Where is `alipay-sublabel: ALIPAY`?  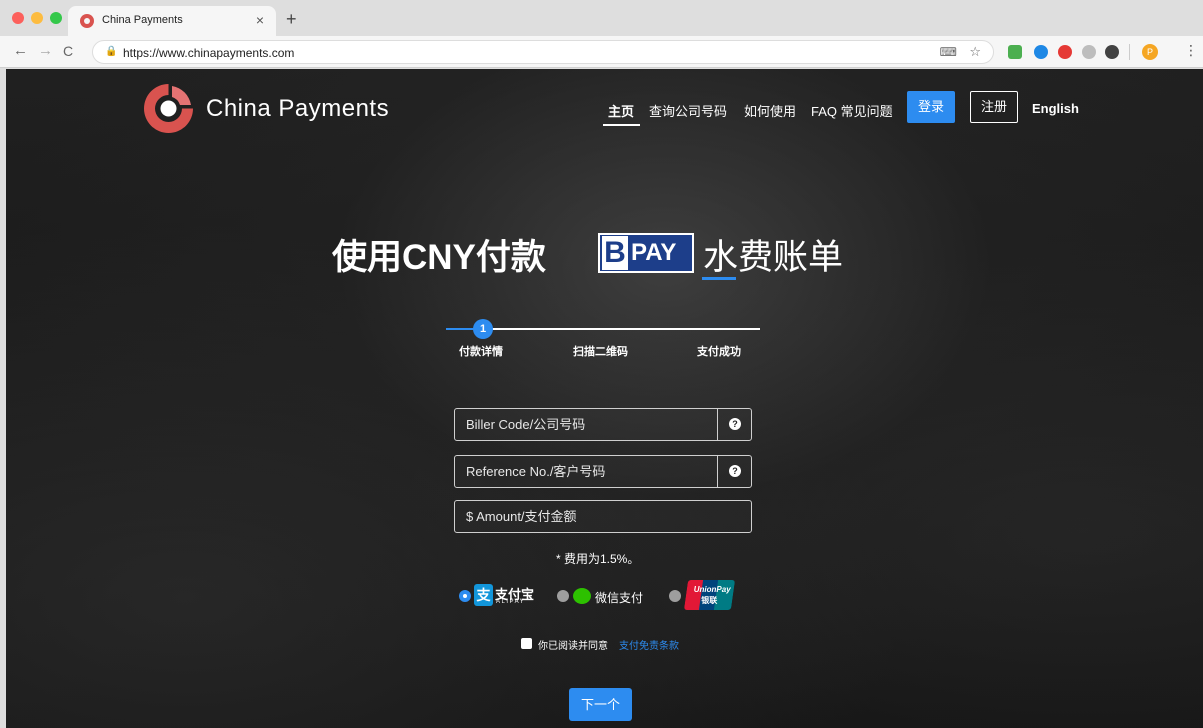 alipay-sublabel: ALIPAY is located at coordinates (511, 602).